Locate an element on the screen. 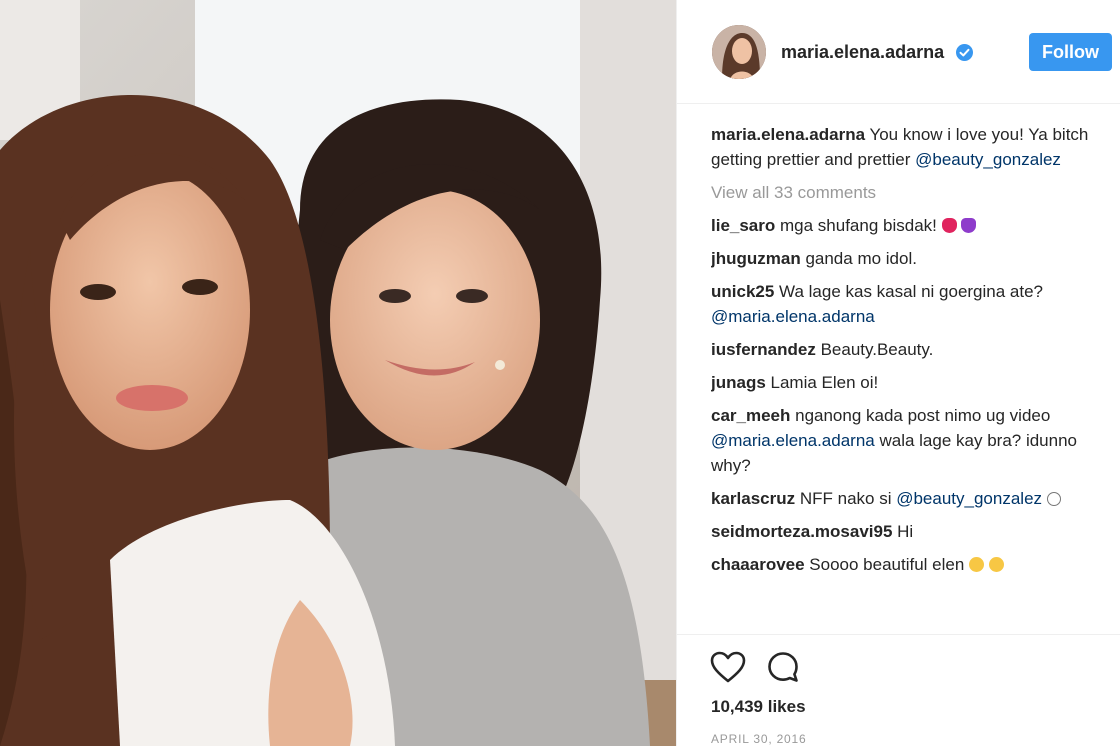 The height and width of the screenshot is (746, 1120). comment: lie_saro mga shufang bisdak! is located at coordinates (911, 225).